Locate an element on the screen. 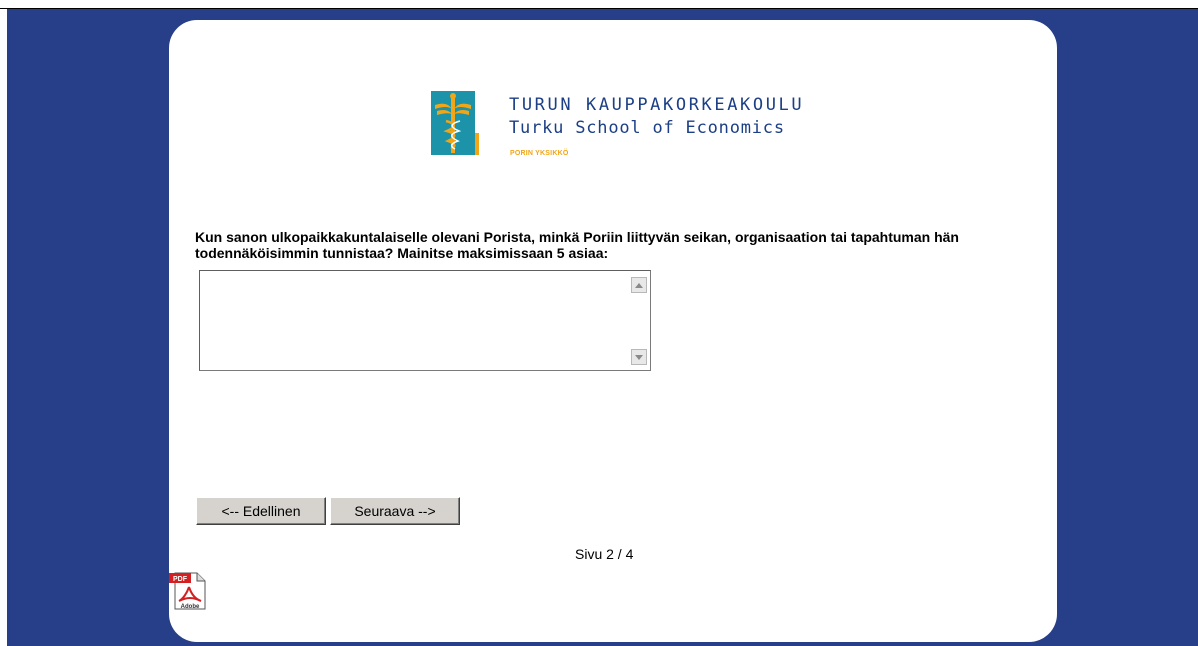  pdf-icon: PDF Adobe is located at coordinates (189, 591).